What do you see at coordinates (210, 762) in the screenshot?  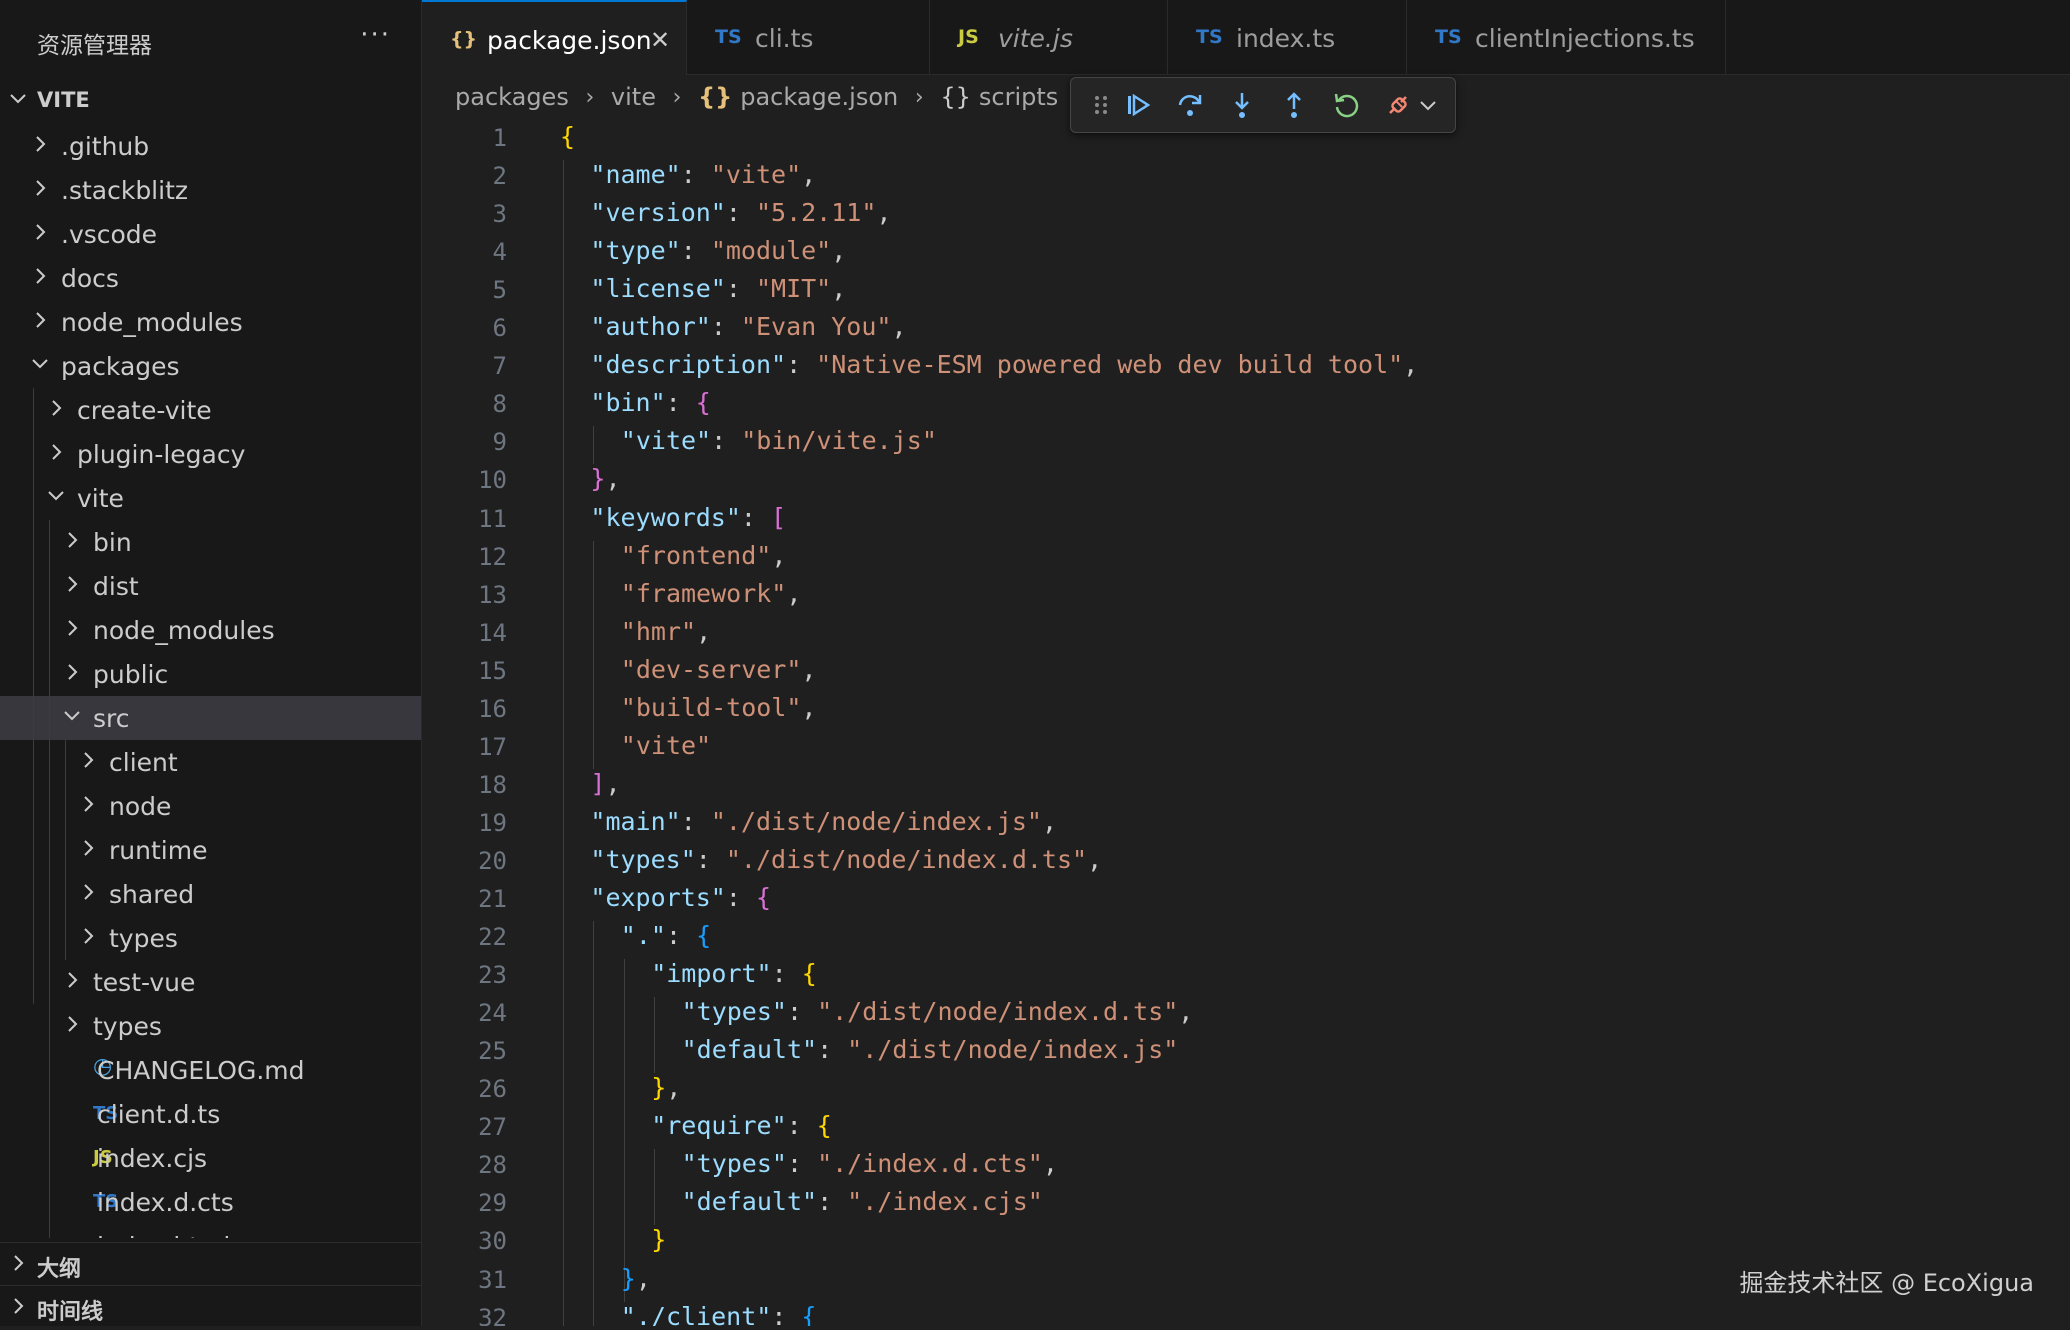 I see `tree-folder-row: client` at bounding box center [210, 762].